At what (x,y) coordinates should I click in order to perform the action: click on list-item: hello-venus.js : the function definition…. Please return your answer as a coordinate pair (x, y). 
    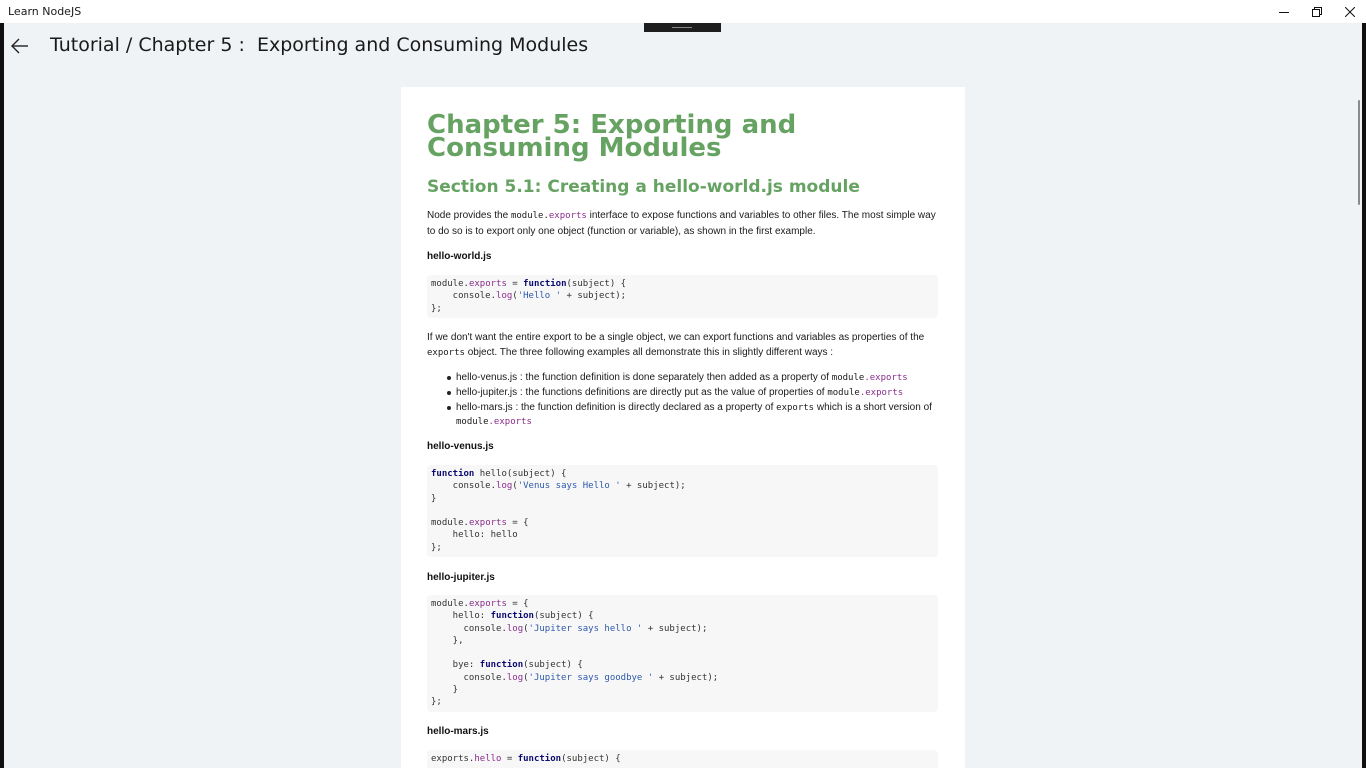
    Looking at the image, I should click on (682, 378).